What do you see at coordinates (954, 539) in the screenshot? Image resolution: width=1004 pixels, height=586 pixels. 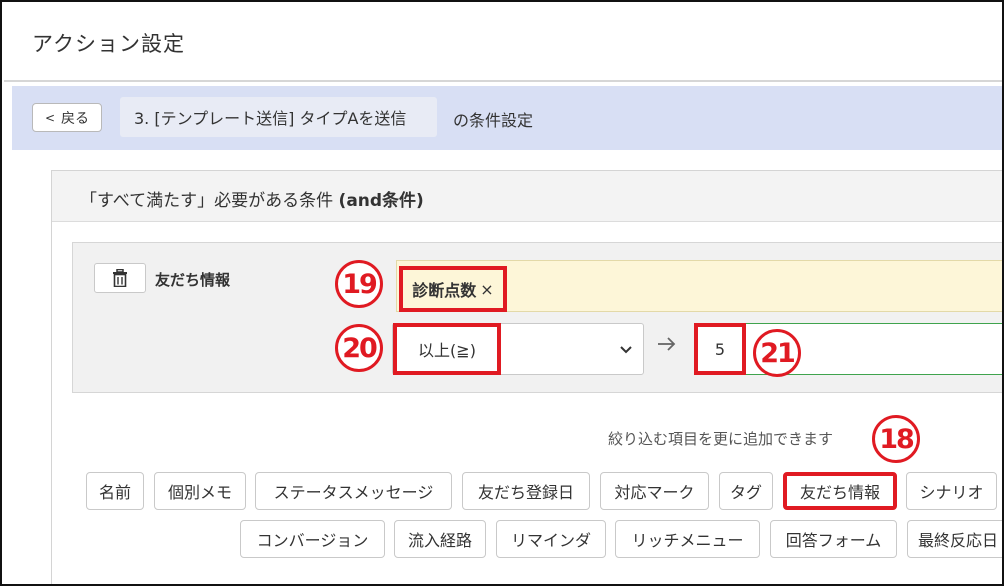 I see `filter-chip-last-reaction: 最終反応日` at bounding box center [954, 539].